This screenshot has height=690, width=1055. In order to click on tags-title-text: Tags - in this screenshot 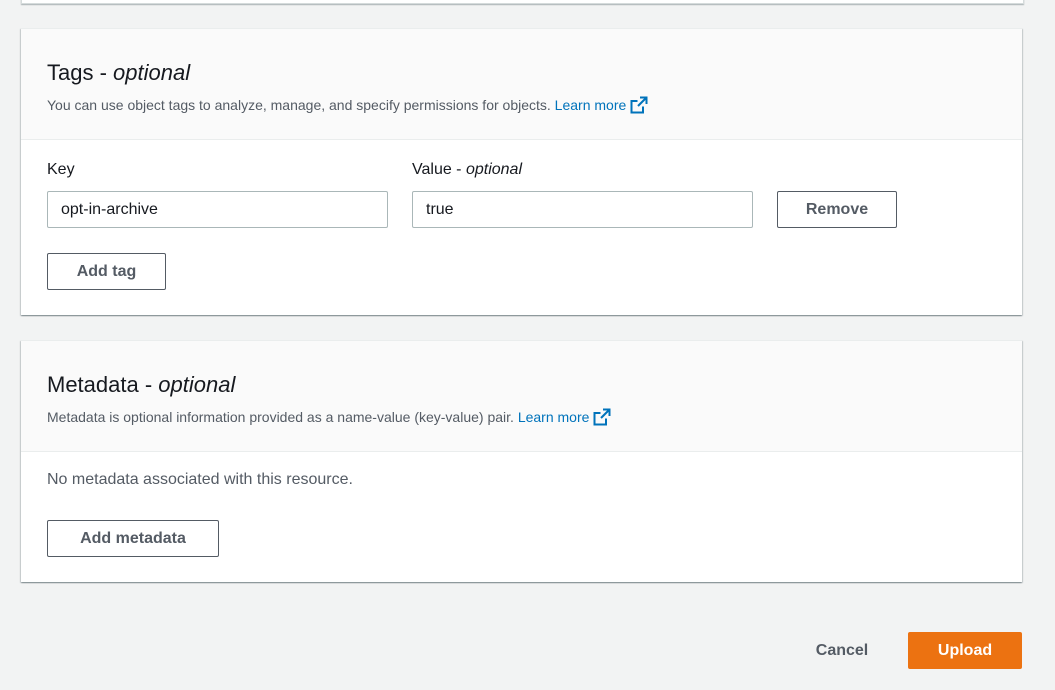, I will do `click(80, 72)`.